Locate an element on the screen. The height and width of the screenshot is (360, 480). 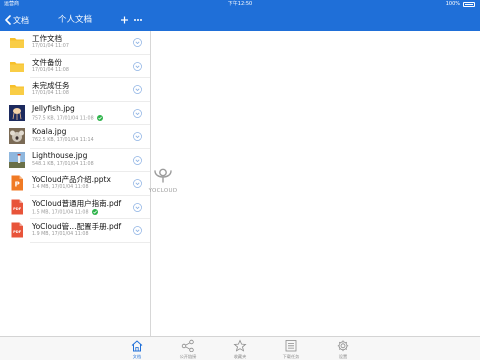
file-row: 工作文档 17/01/04 11:07 is located at coordinates (75, 43).